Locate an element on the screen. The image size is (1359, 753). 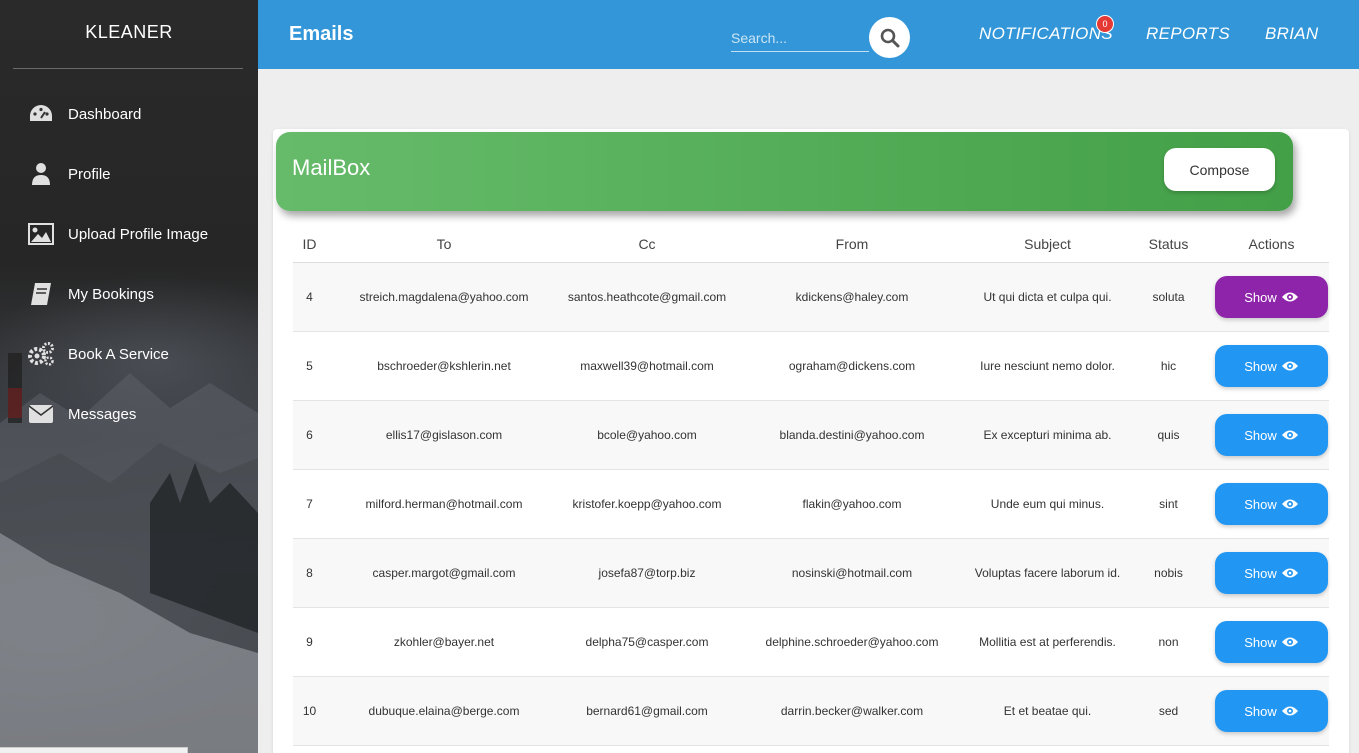
cell-cc: bernard61@gmail.com is located at coordinates (647, 711).